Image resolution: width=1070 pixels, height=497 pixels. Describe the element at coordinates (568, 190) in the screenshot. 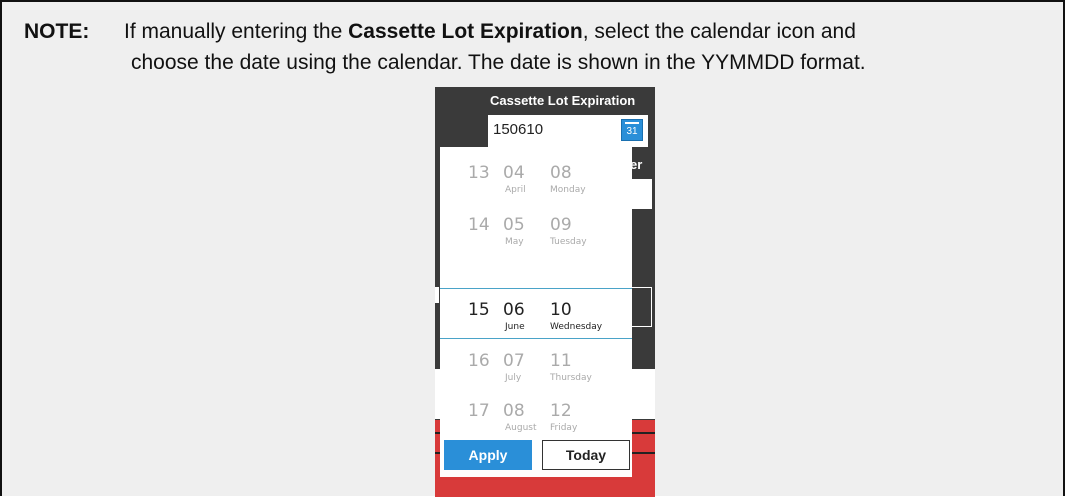

I see `weekday-name: Monday` at that location.